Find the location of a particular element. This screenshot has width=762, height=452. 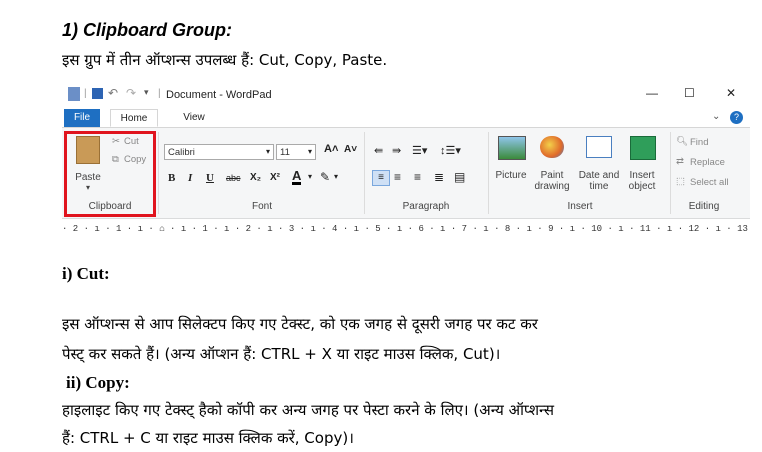

insert-object-icon is located at coordinates (643, 148).